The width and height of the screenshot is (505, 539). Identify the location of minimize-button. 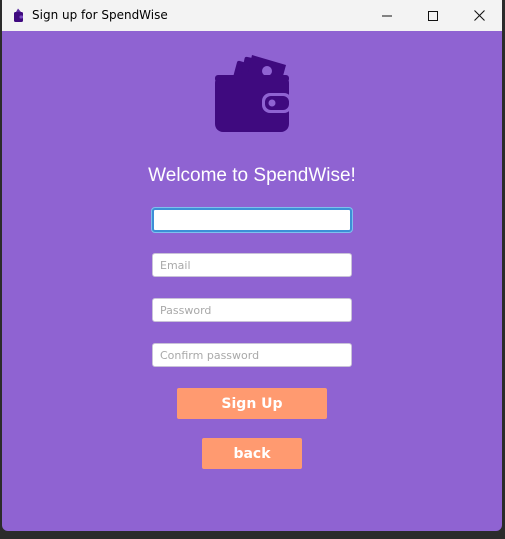
(387, 15).